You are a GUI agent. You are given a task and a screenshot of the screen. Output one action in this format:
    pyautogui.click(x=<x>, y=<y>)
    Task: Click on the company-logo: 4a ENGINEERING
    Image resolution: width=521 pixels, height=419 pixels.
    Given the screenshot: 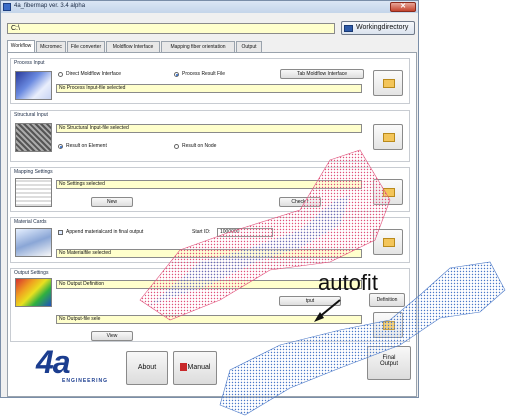 What is the action you would take?
    pyautogui.click(x=75, y=365)
    